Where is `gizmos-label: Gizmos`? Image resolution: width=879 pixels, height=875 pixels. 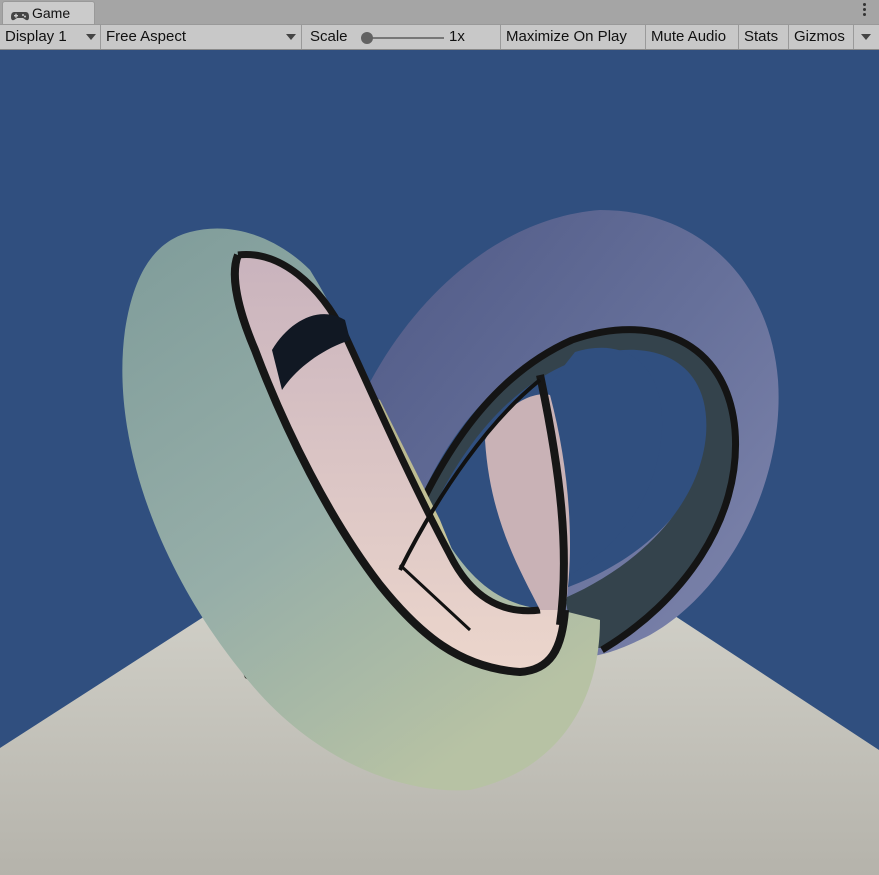
gizmos-label: Gizmos is located at coordinates (819, 36).